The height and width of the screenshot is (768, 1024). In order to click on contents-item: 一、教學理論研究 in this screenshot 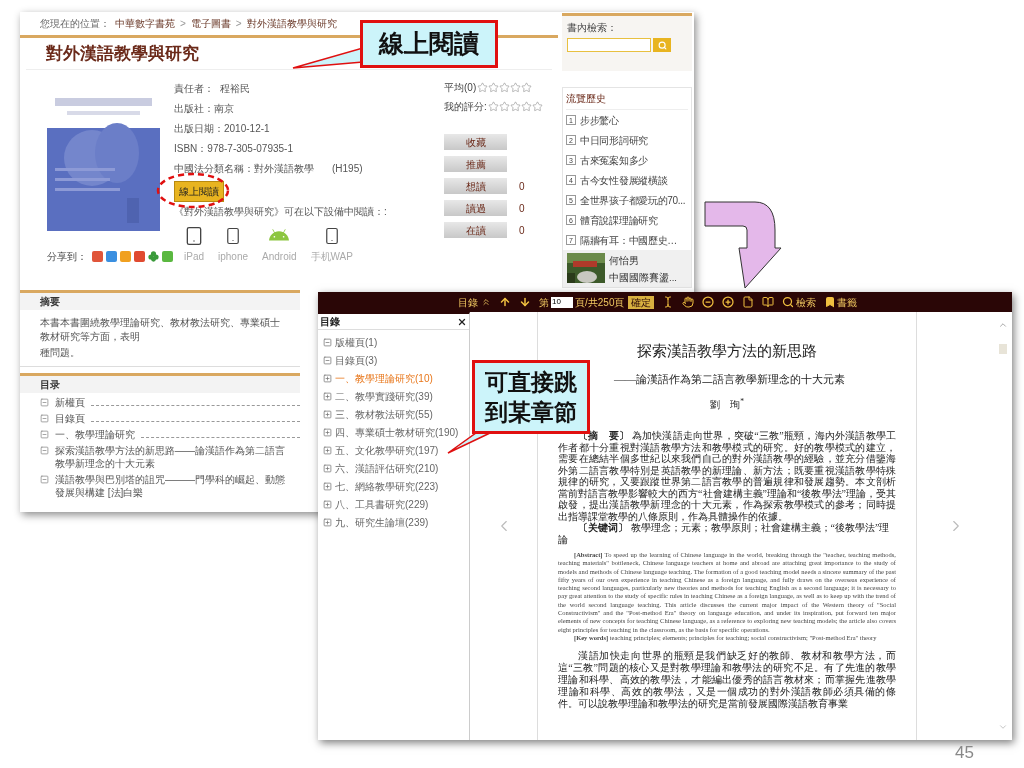, I will do `click(95, 434)`.